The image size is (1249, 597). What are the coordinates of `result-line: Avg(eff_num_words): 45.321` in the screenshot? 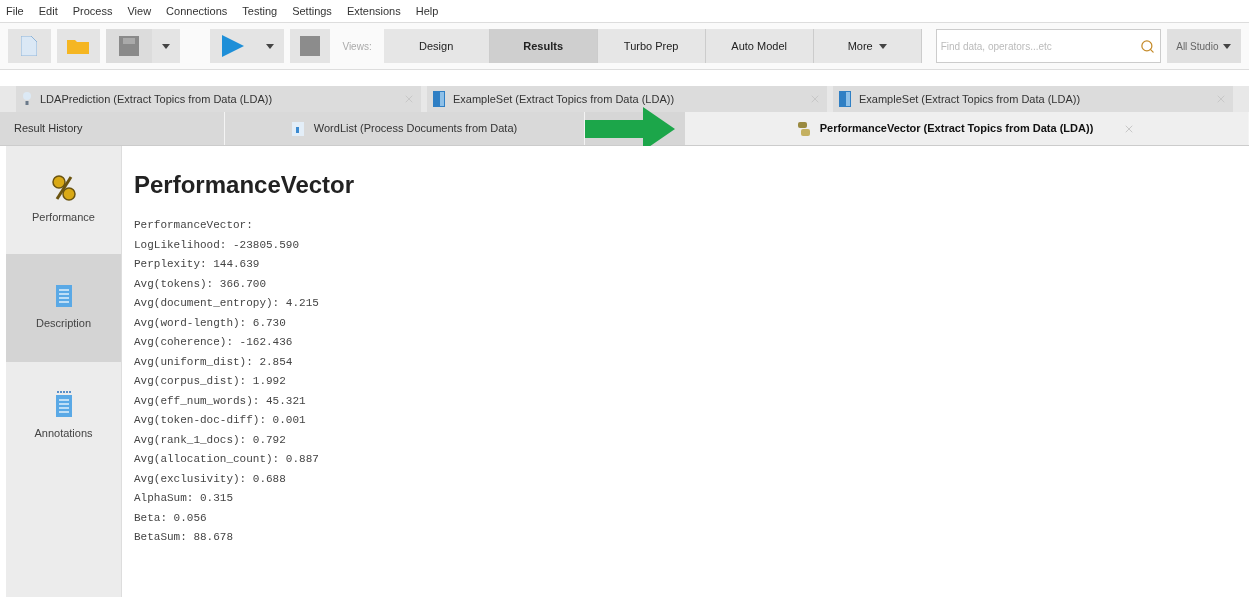 It's located at (220, 401).